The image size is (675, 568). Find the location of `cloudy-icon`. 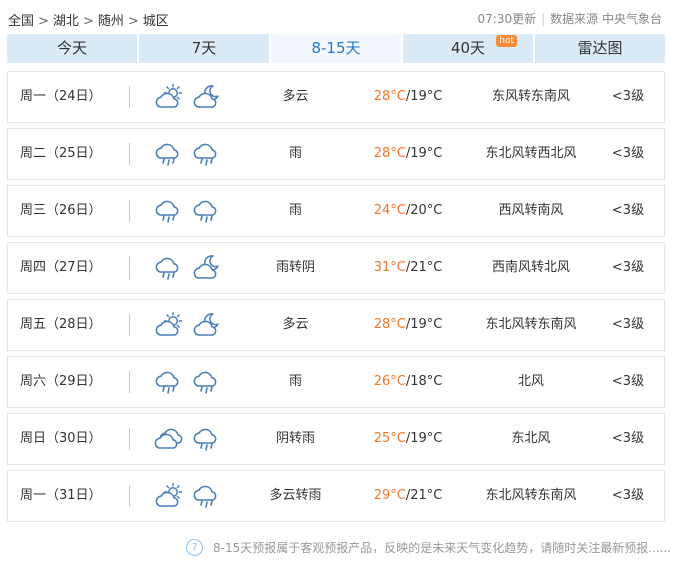

cloudy-icon is located at coordinates (168, 438).